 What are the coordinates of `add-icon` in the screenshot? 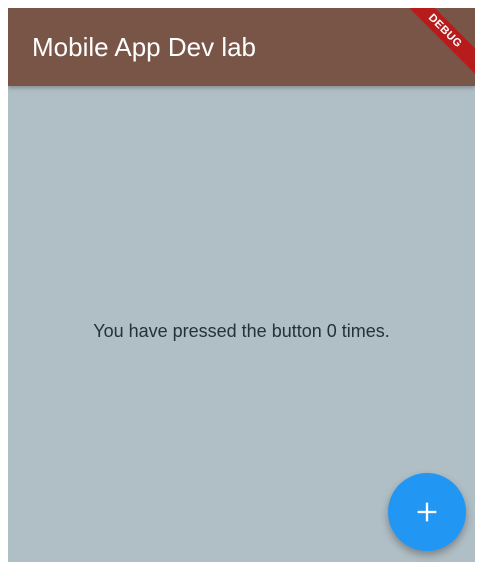 It's located at (427, 512).